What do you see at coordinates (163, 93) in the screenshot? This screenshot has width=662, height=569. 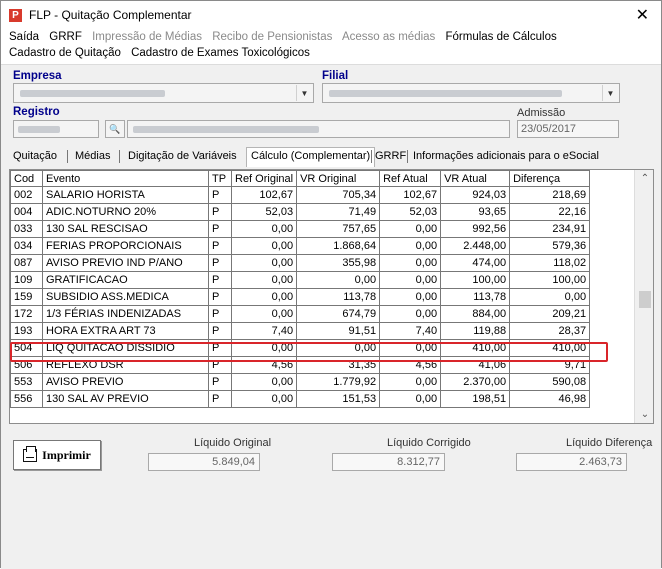 I see `empresa-select: ▼` at bounding box center [163, 93].